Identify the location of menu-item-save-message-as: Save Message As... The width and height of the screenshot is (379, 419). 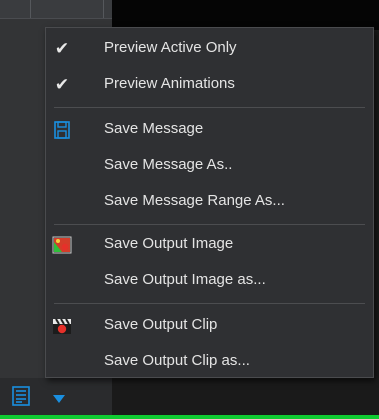
(209, 166).